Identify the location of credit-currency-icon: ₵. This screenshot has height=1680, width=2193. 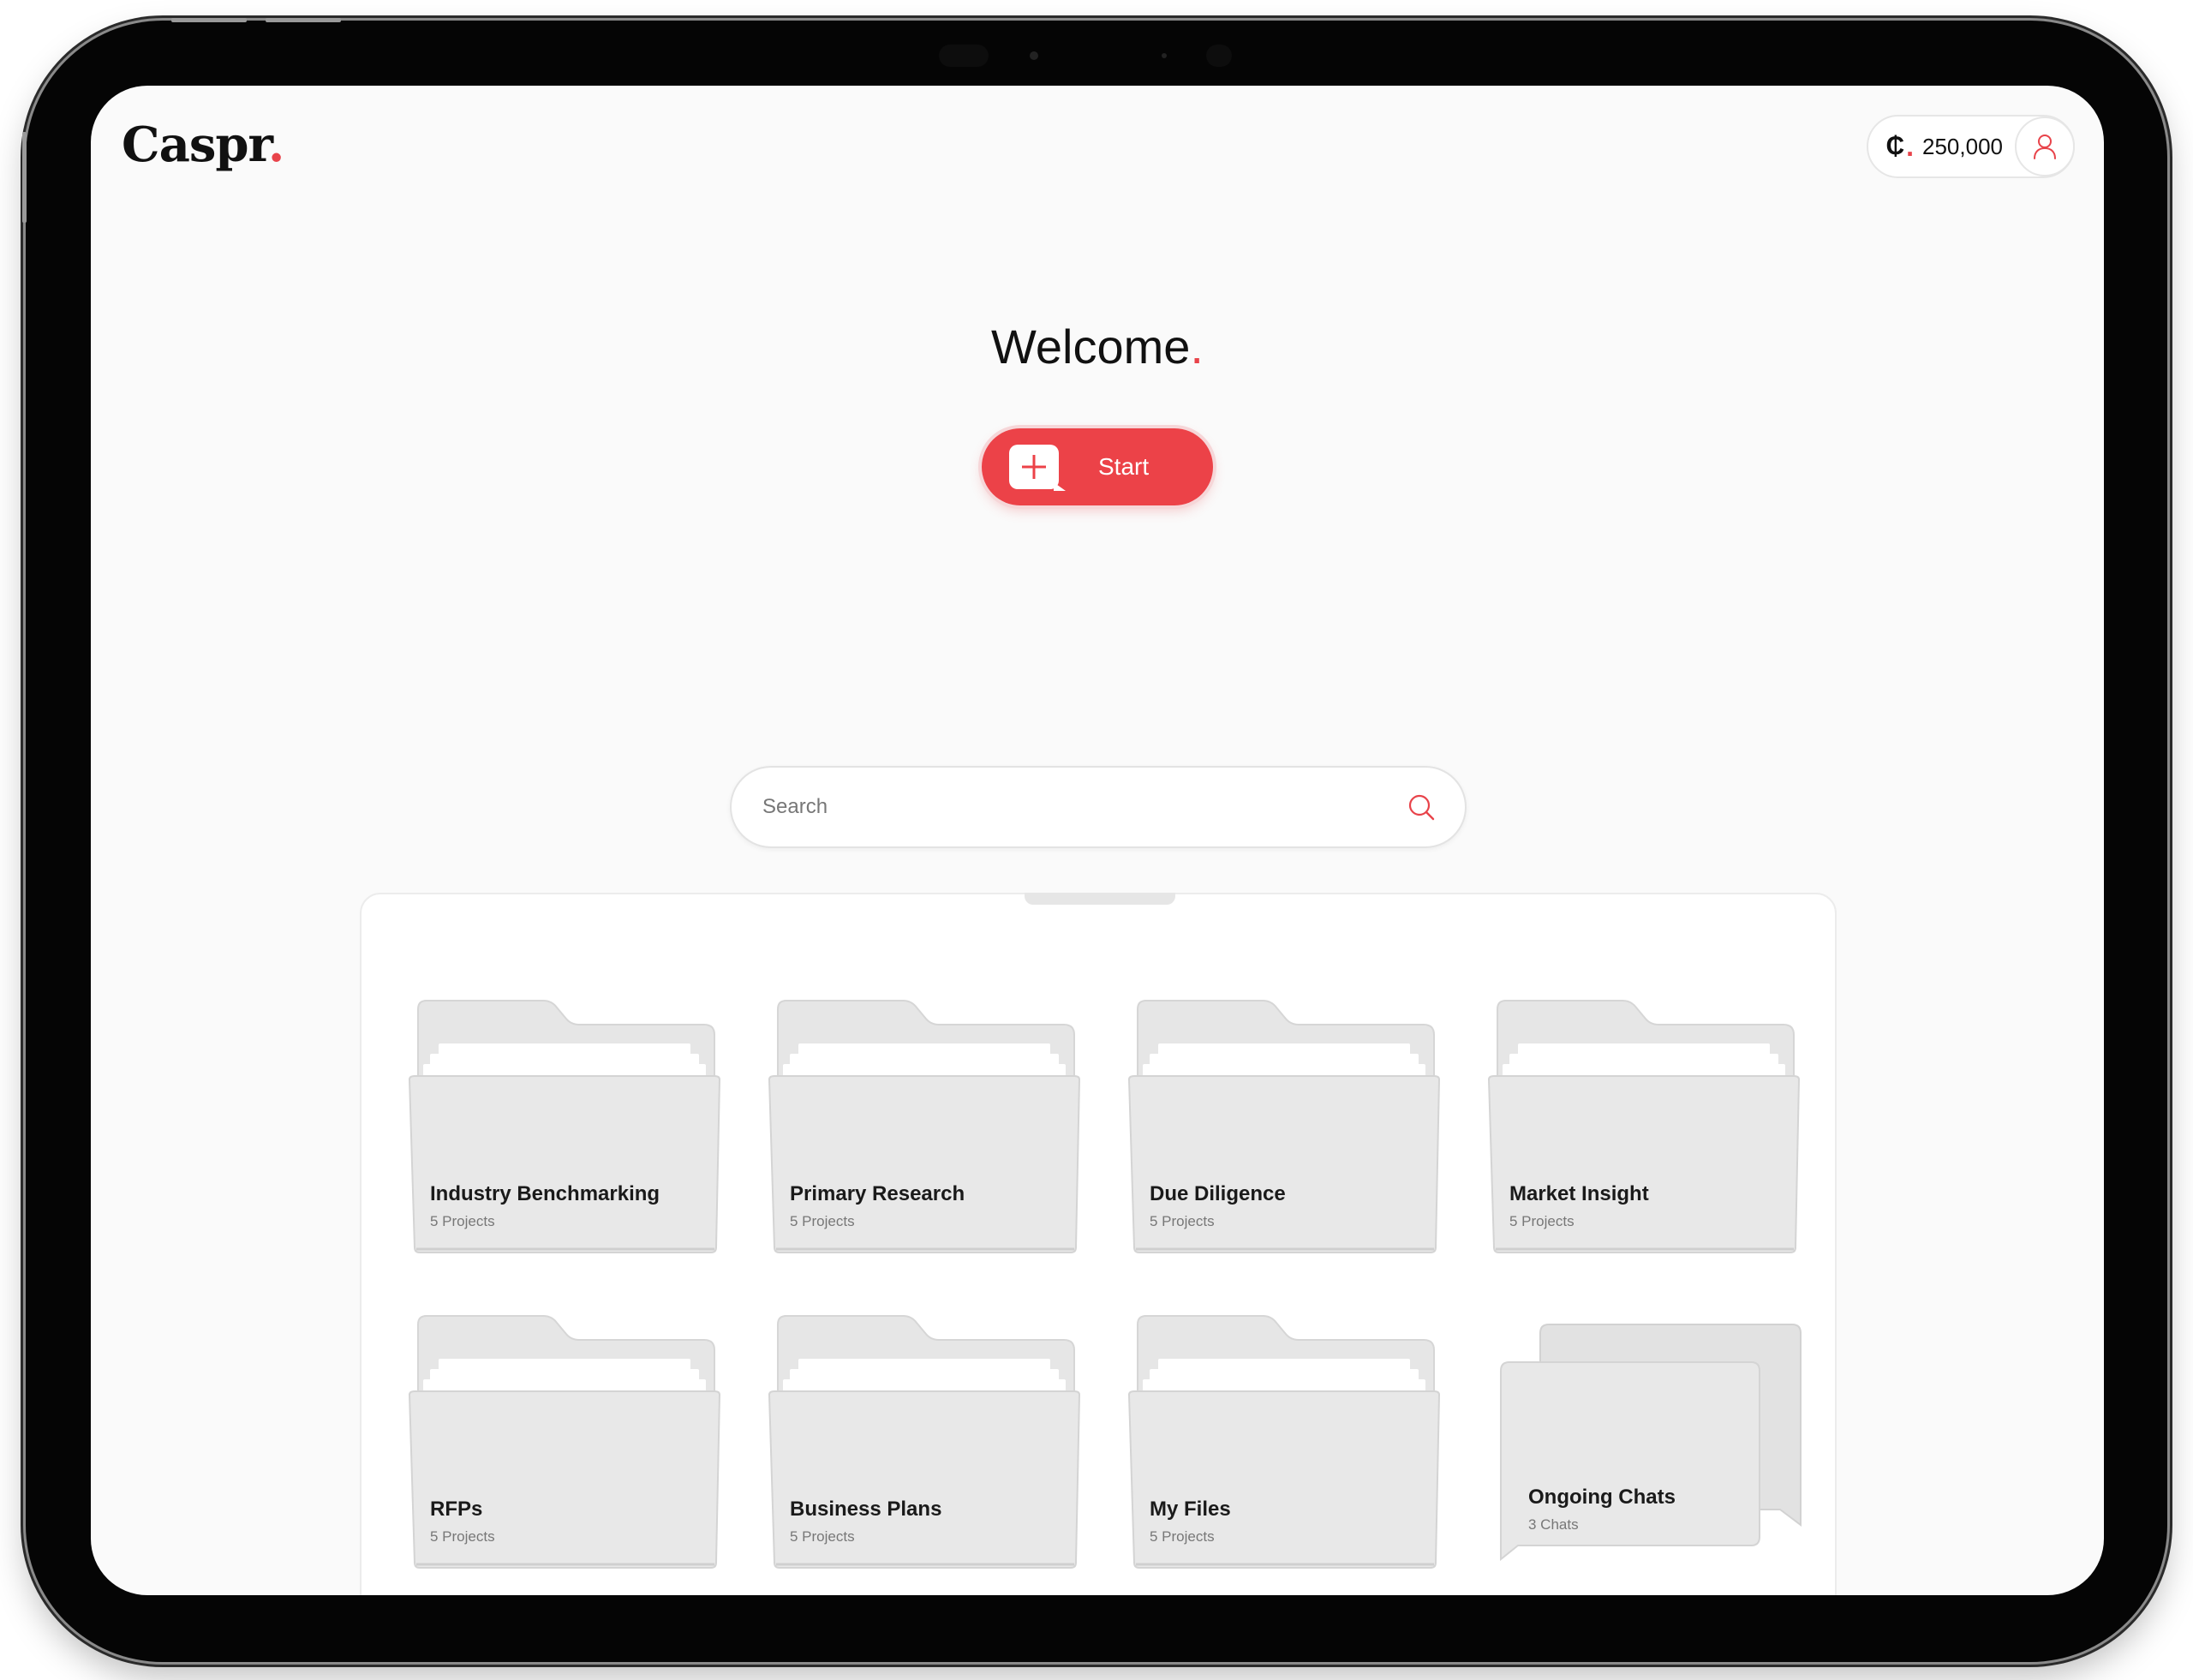
(1895, 146).